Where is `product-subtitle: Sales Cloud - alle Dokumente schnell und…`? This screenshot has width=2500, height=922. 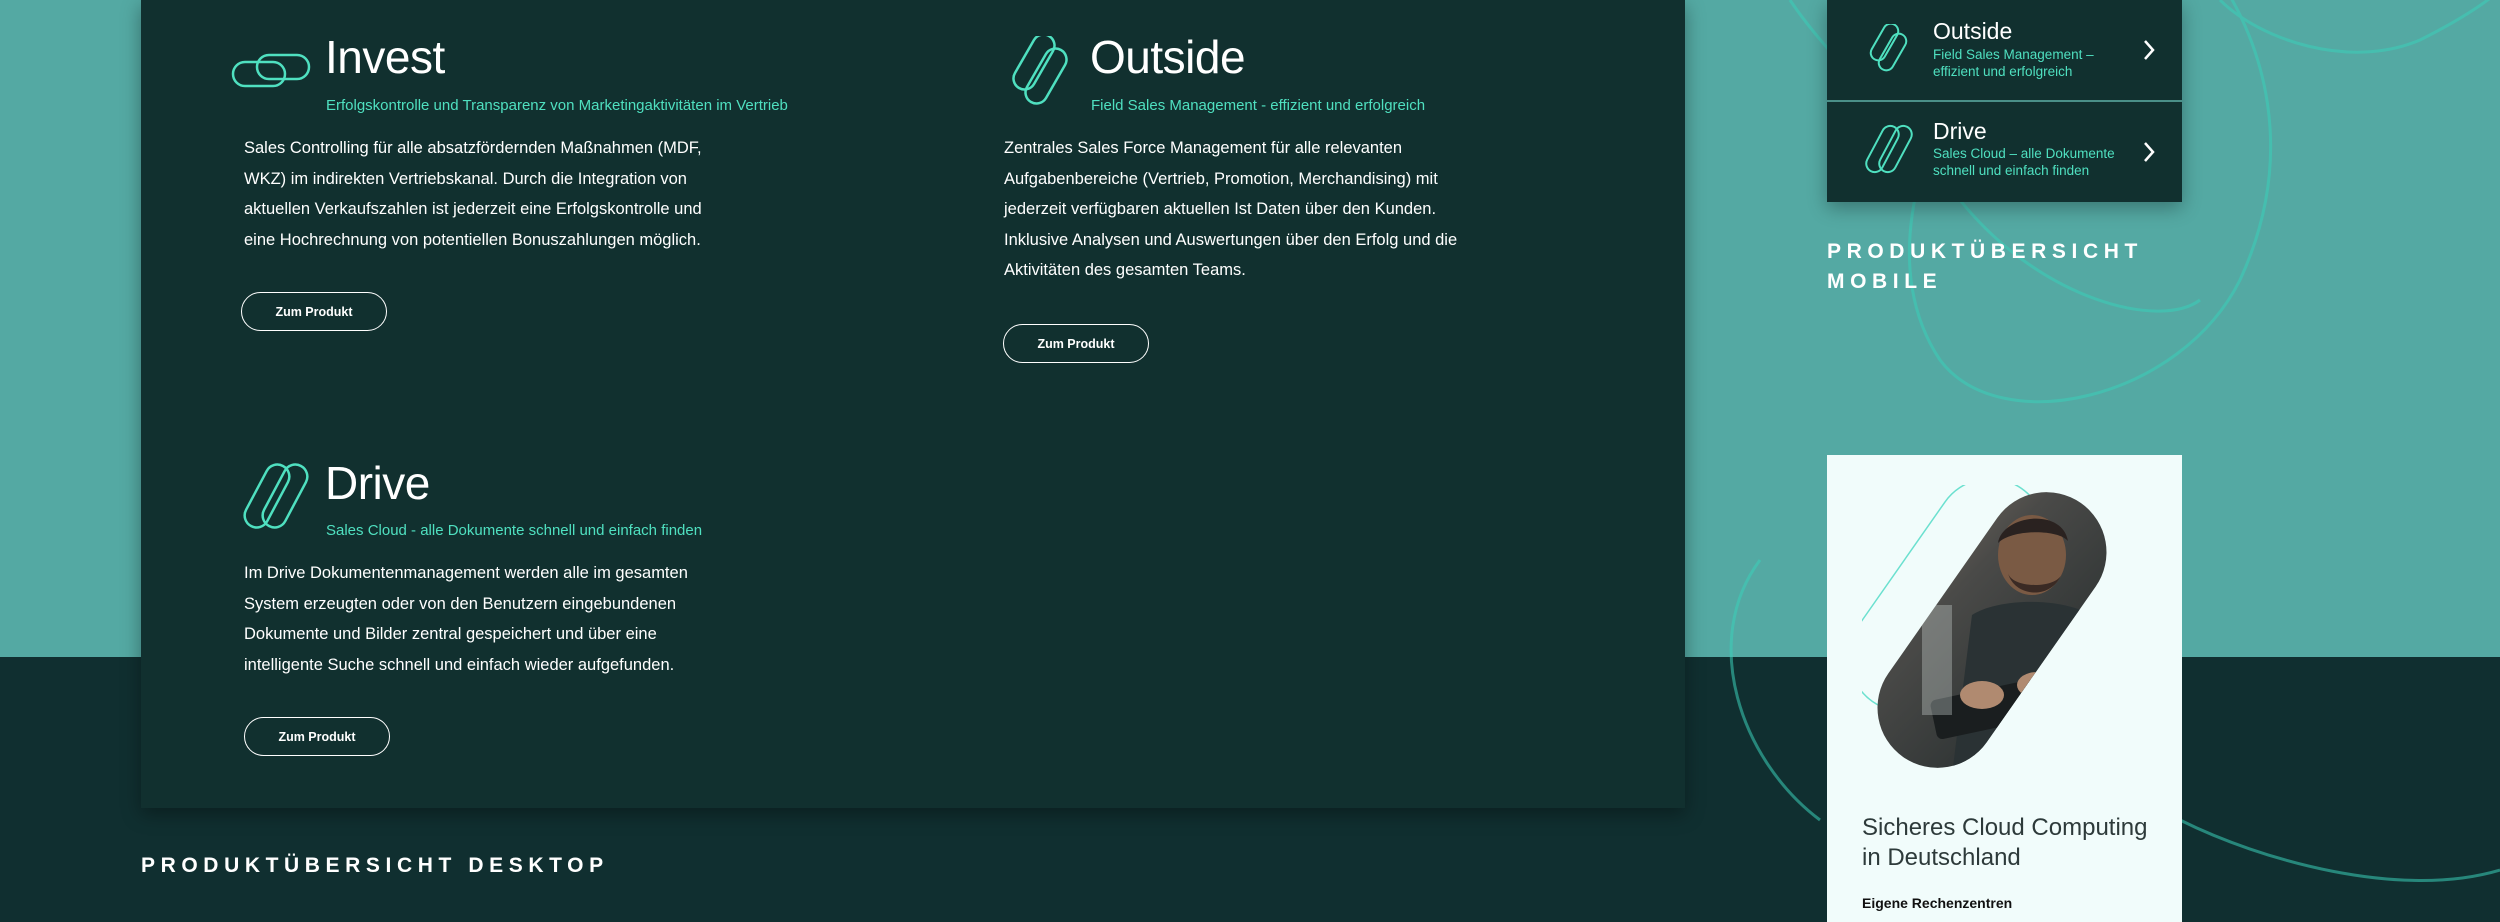
product-subtitle: Sales Cloud - alle Dokumente schnell und… is located at coordinates (514, 530).